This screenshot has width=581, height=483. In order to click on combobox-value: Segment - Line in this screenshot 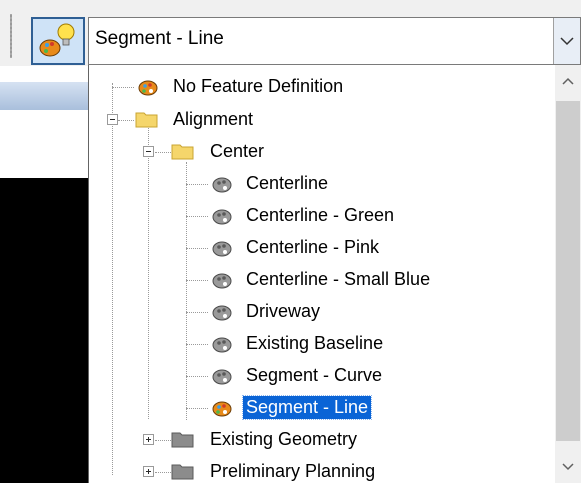, I will do `click(159, 38)`.